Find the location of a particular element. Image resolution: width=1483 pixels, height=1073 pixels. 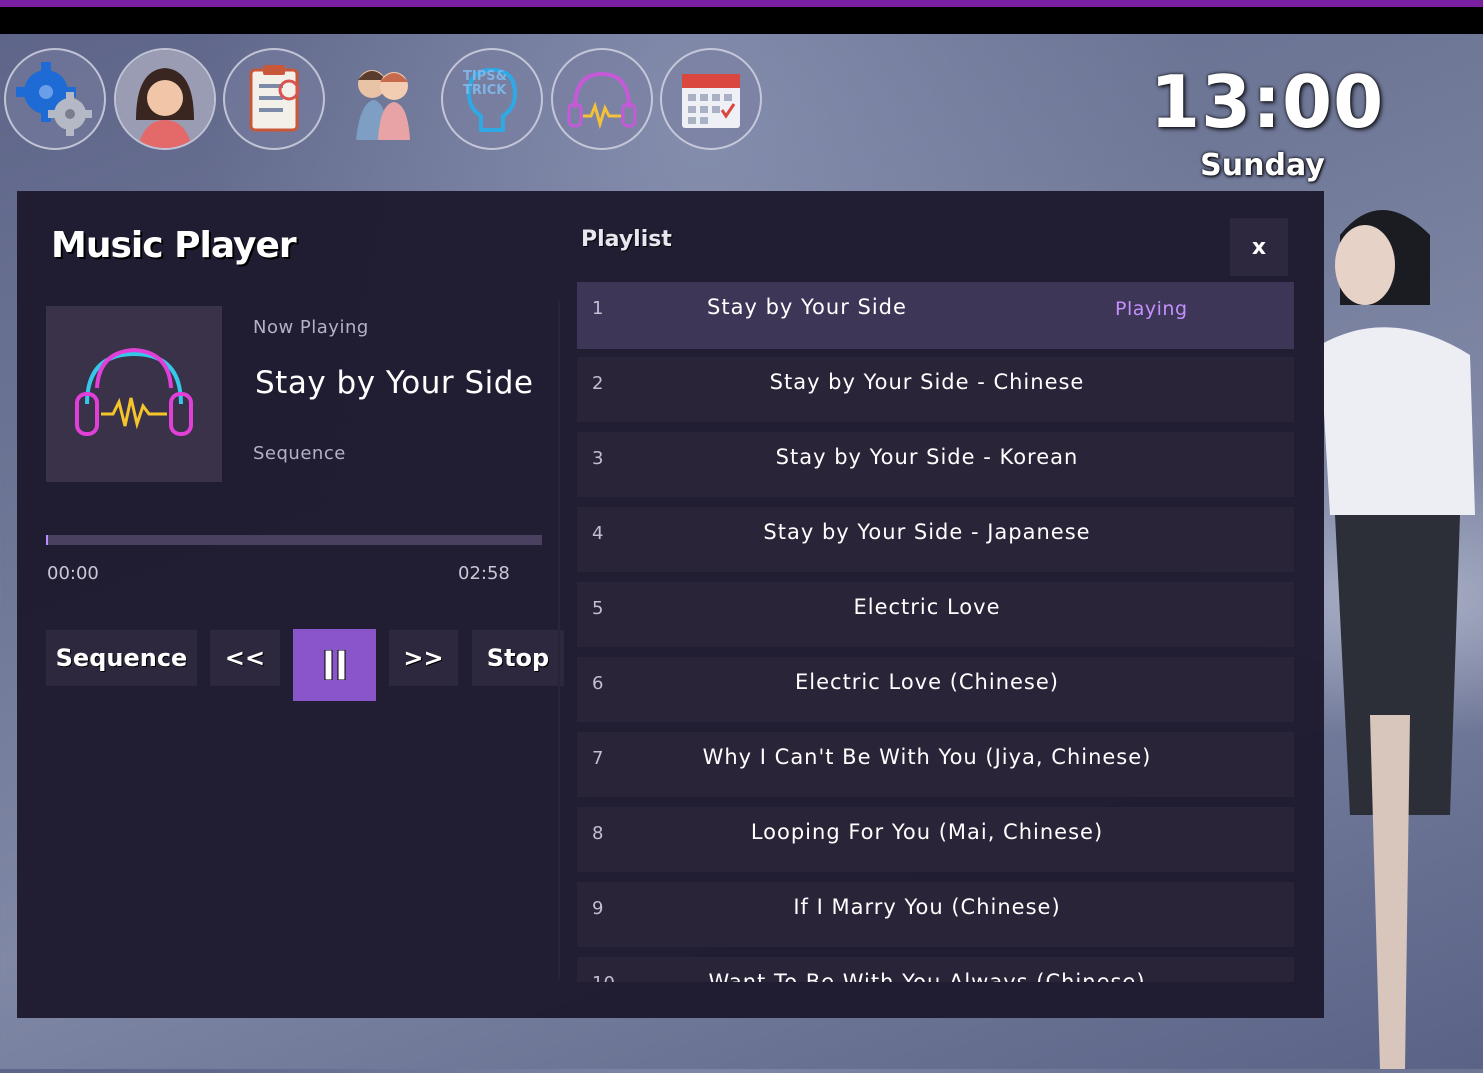

track-name: Stay by Your Side - Japanese is located at coordinates (927, 532).